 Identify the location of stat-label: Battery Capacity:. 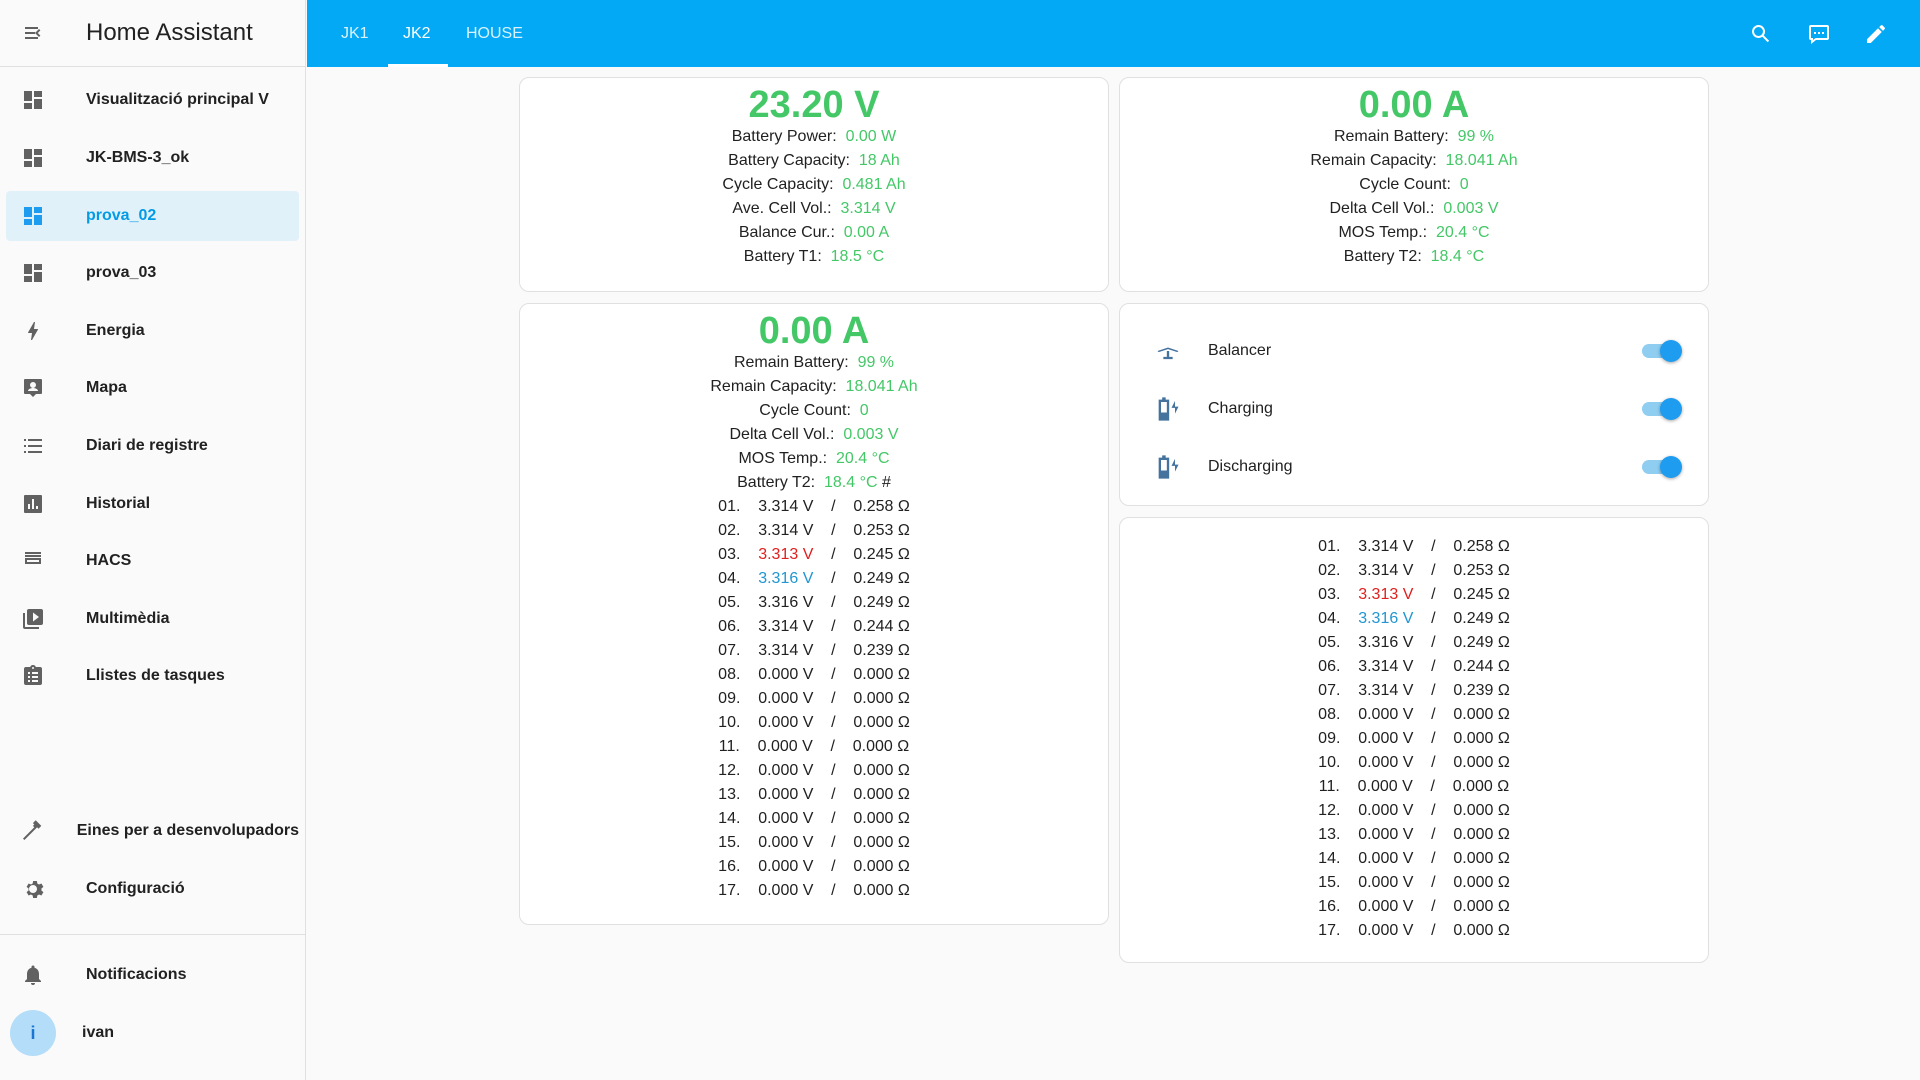
(789, 160).